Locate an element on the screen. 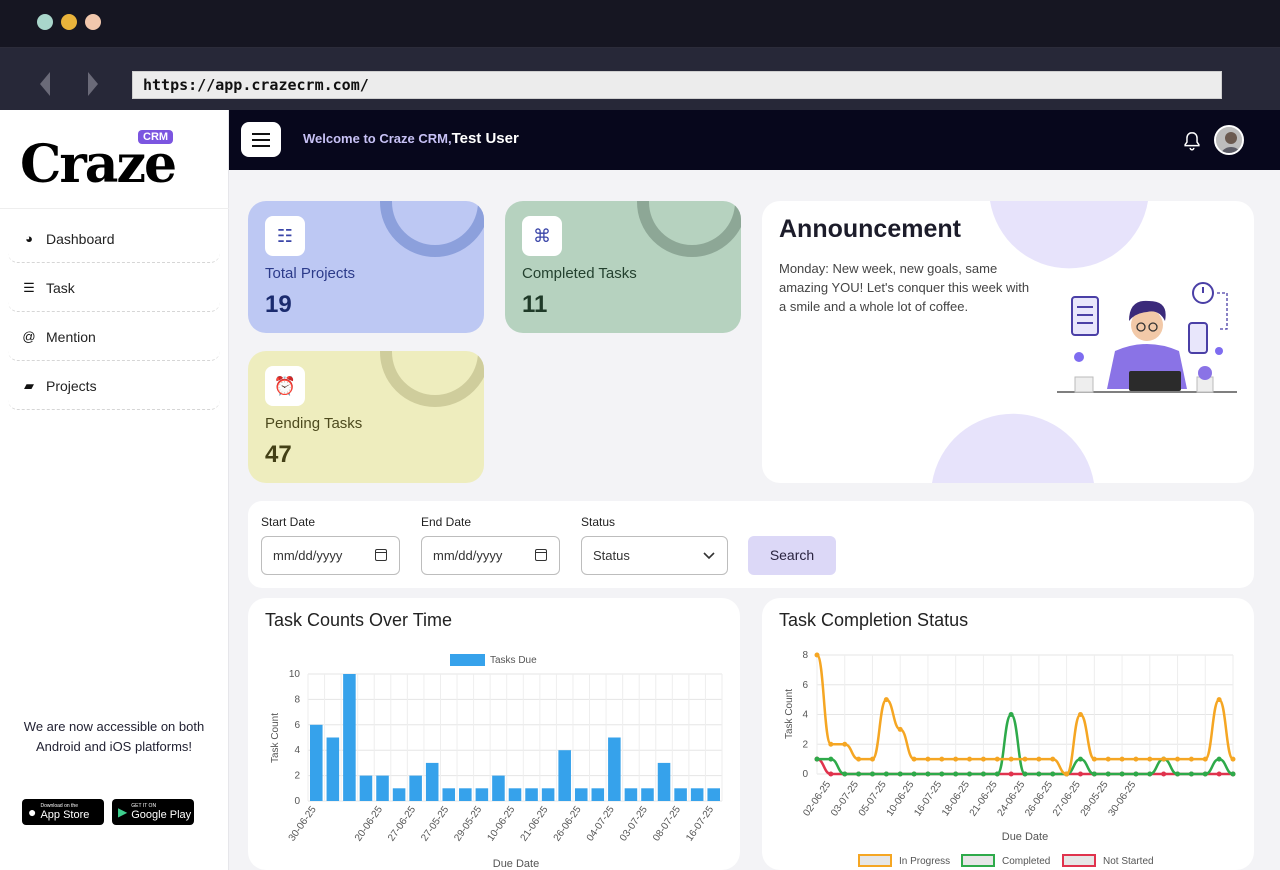 The image size is (1280, 870). window-close-dot is located at coordinates (45, 22).